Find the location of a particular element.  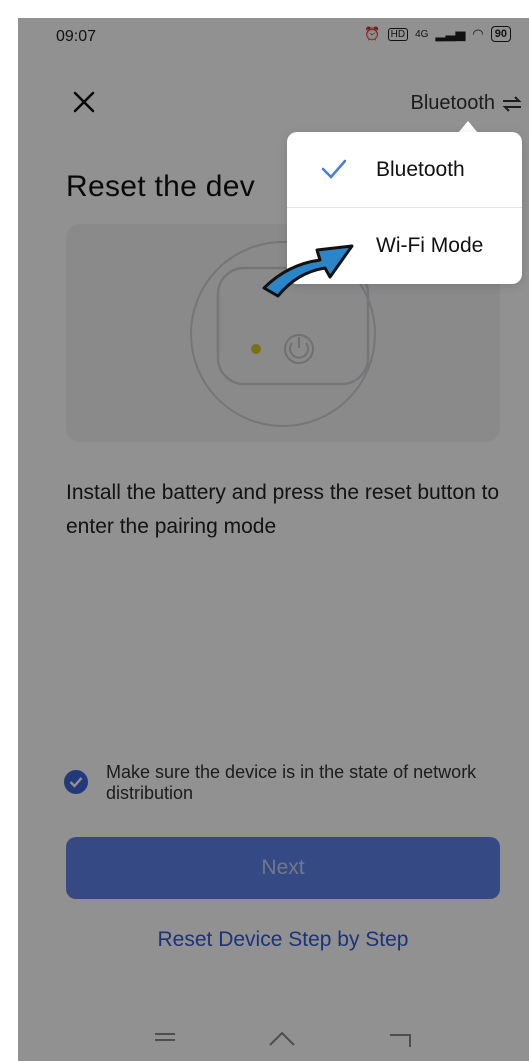

dropdown-item-bluetooth: Bluetooth is located at coordinates (404, 170).